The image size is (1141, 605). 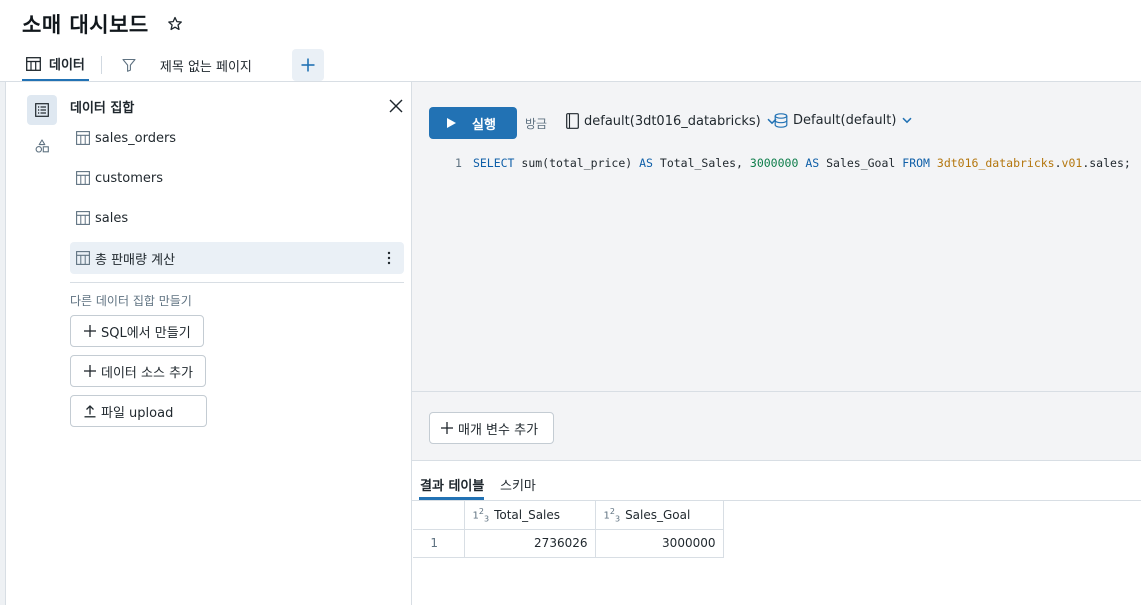 I want to click on create-dataset-label: 다른 데이터 집합 만들기, so click(x=131, y=301).